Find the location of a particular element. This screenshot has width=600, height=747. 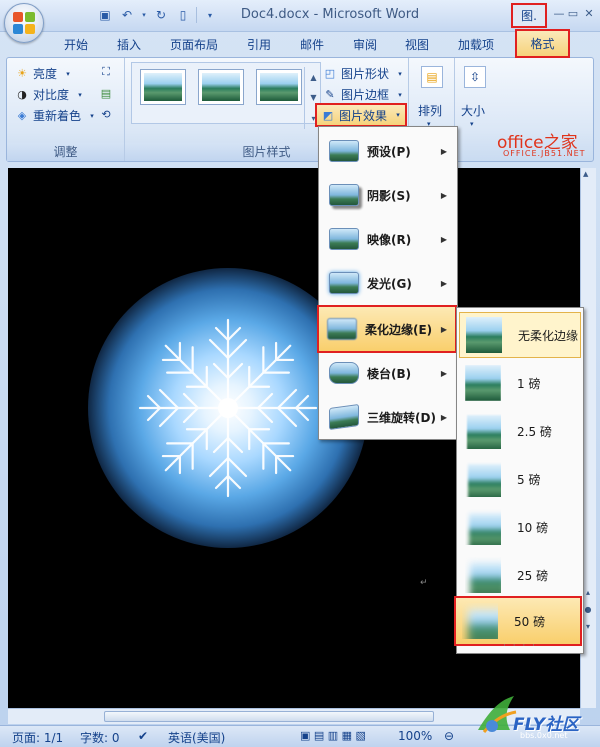

effects-menu-item-soft-edges: 柔化边缘(E) ▶ is located at coordinates (387, 329).